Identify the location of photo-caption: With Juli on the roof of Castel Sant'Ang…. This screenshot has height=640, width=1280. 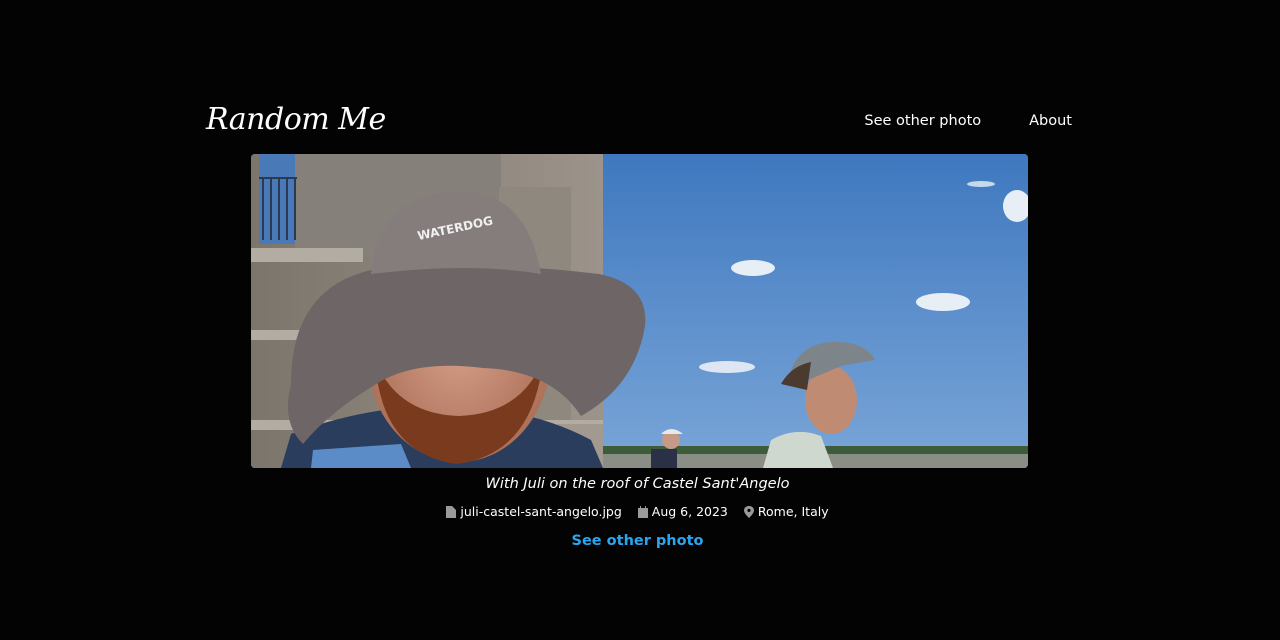
(637, 484).